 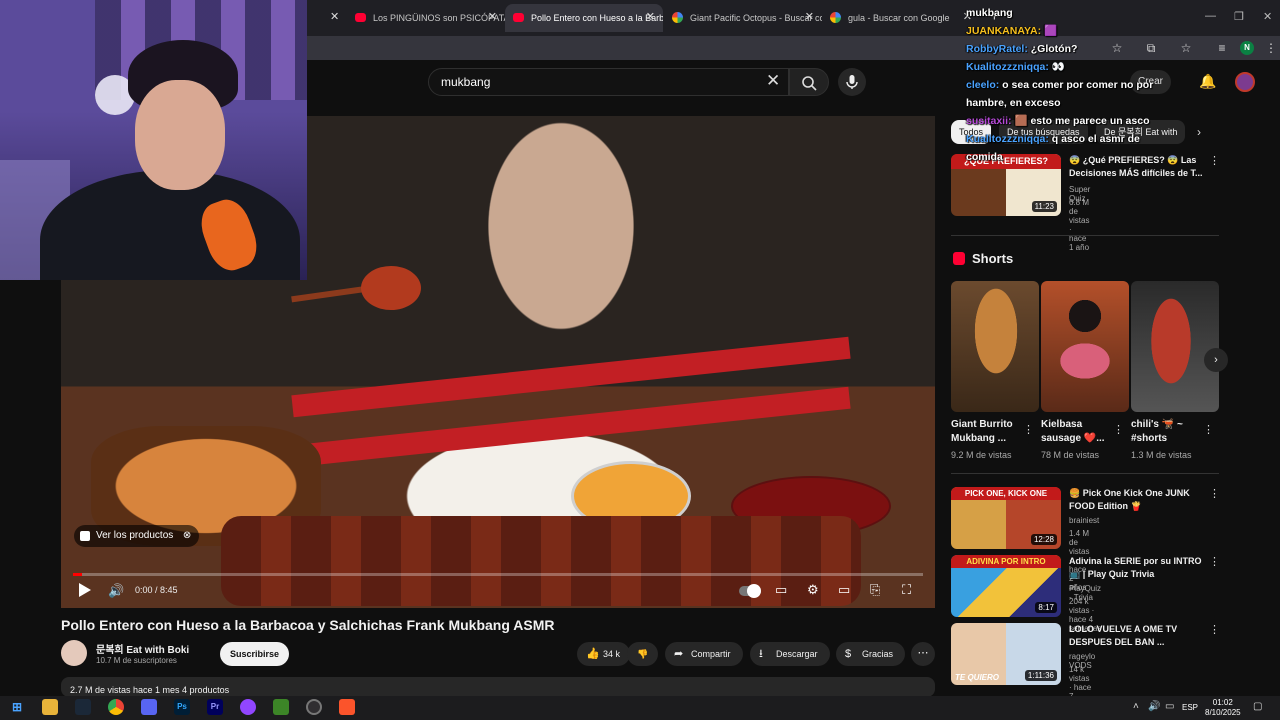 What do you see at coordinates (248, 707) in the screenshot?
I see `twitch-app-icon` at bounding box center [248, 707].